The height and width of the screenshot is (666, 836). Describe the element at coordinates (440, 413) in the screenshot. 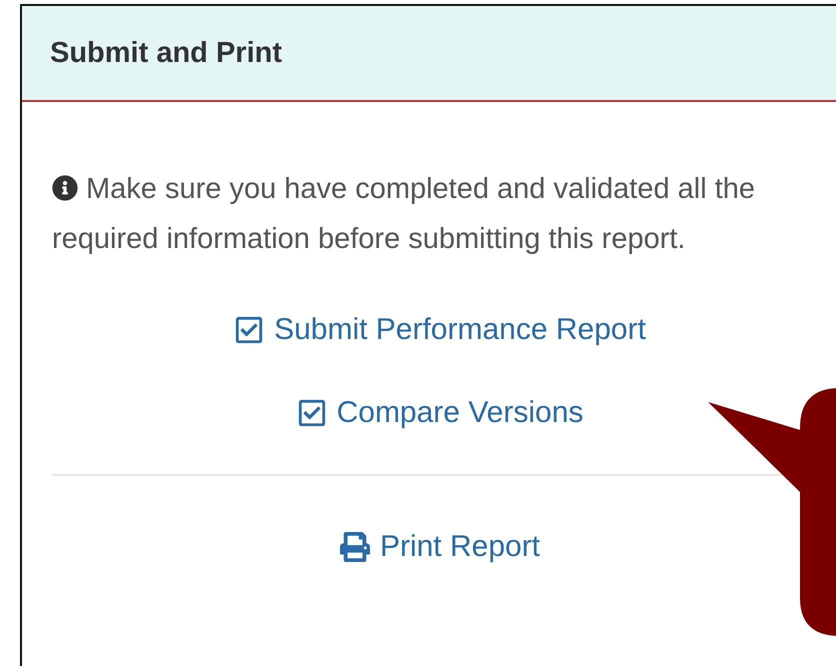

I see `action-link: Compare Versions` at that location.